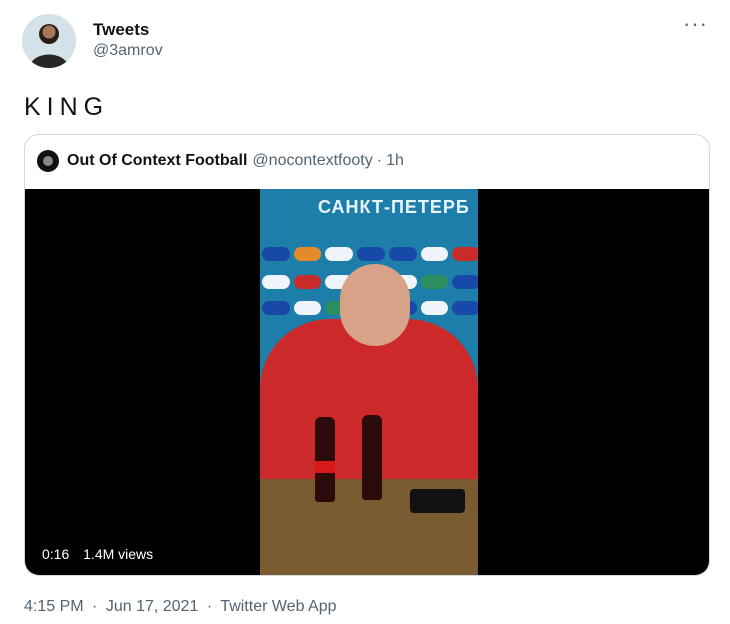  I want to click on backdrop-text: САНКТ-ПЕТЕРБ, so click(394, 207).